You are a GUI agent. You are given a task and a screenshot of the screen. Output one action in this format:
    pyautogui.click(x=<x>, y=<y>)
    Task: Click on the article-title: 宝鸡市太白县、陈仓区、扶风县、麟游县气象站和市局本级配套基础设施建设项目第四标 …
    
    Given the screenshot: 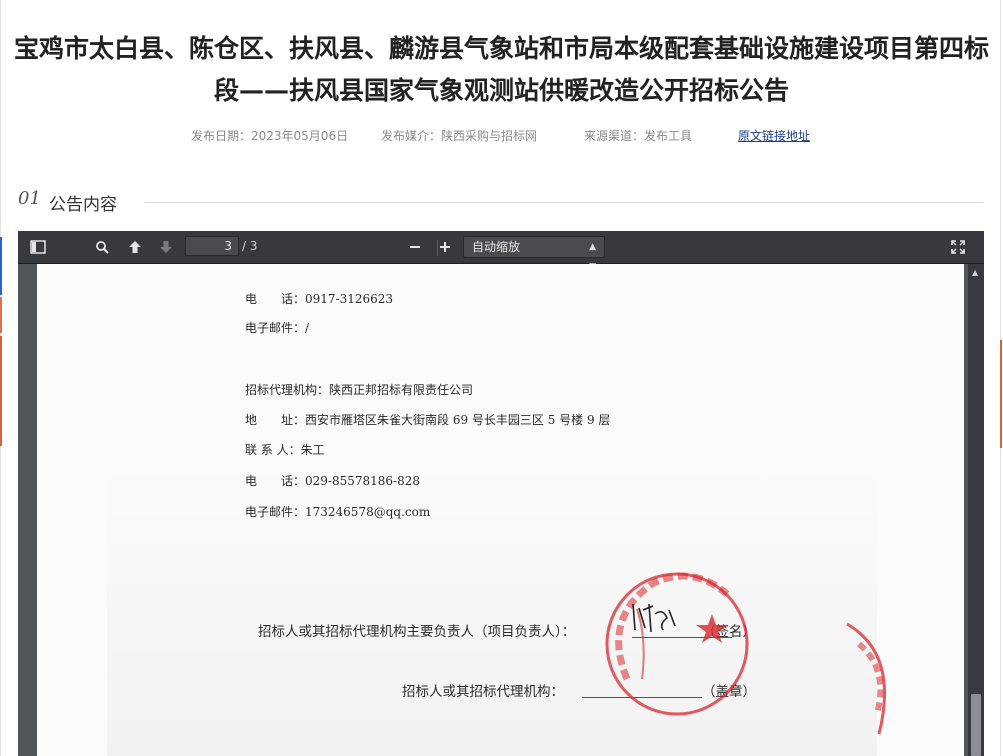 What is the action you would take?
    pyautogui.click(x=501, y=70)
    